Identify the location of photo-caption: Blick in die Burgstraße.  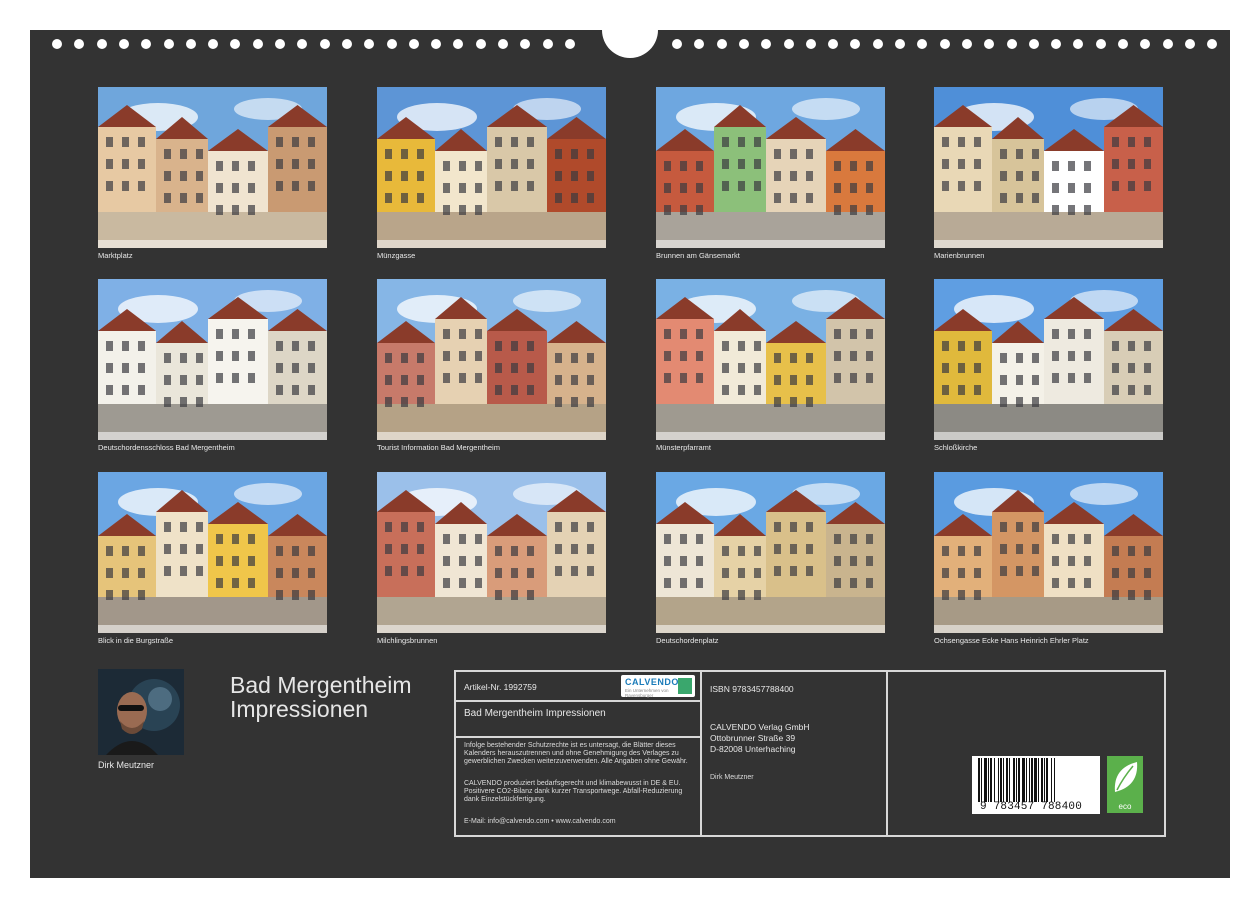
(136, 640).